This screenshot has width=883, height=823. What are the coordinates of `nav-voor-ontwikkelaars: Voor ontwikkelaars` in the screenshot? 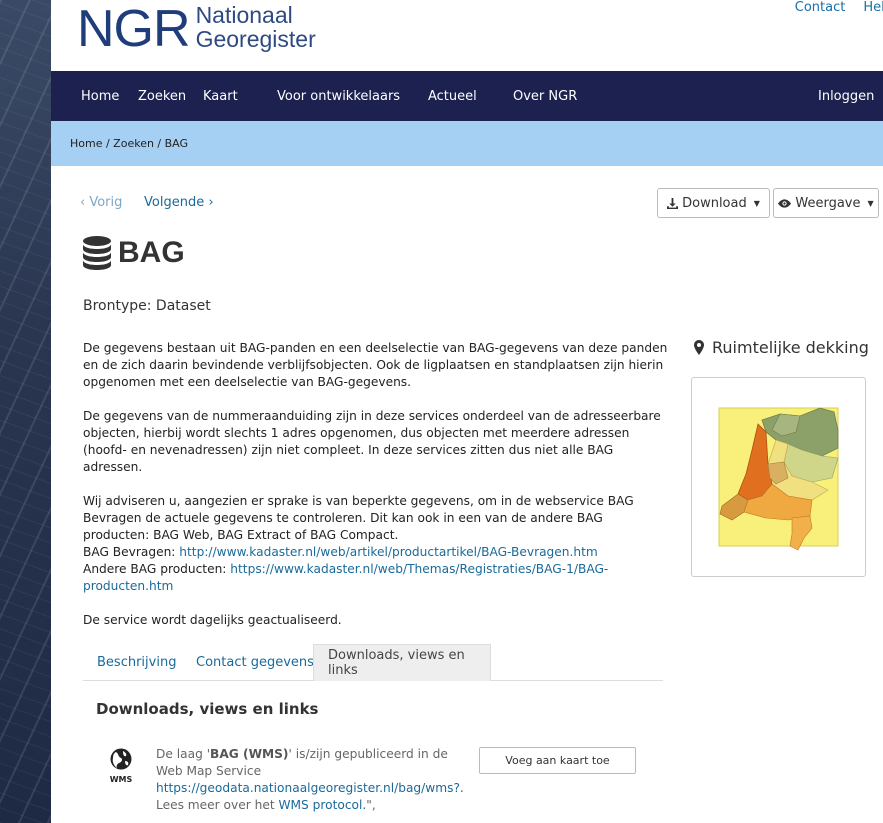 It's located at (338, 96).